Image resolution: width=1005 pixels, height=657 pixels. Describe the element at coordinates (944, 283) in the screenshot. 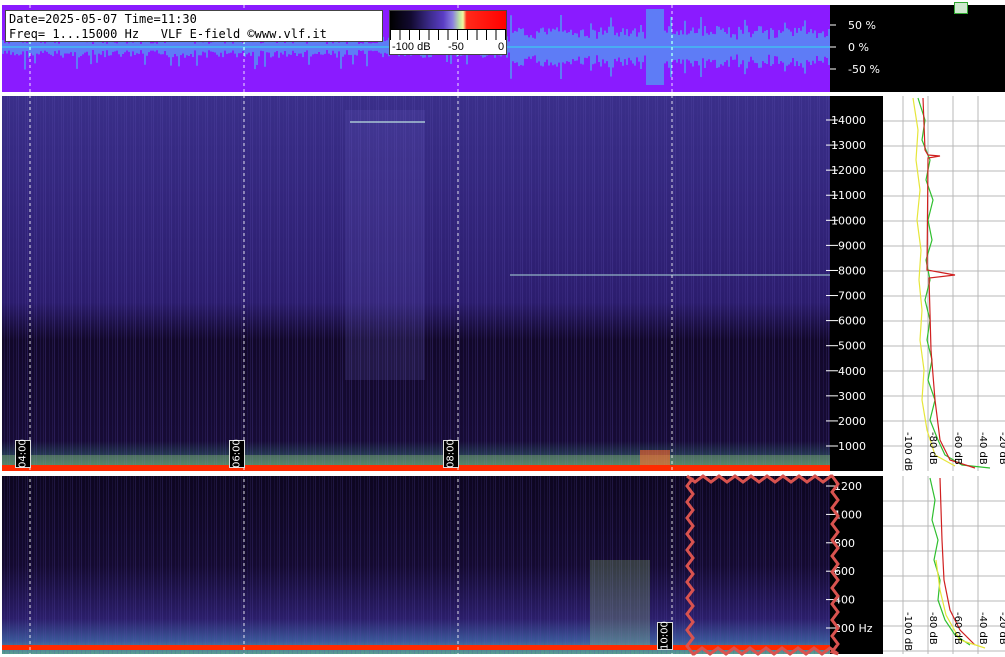

I see `spectrum-plot-upper` at that location.